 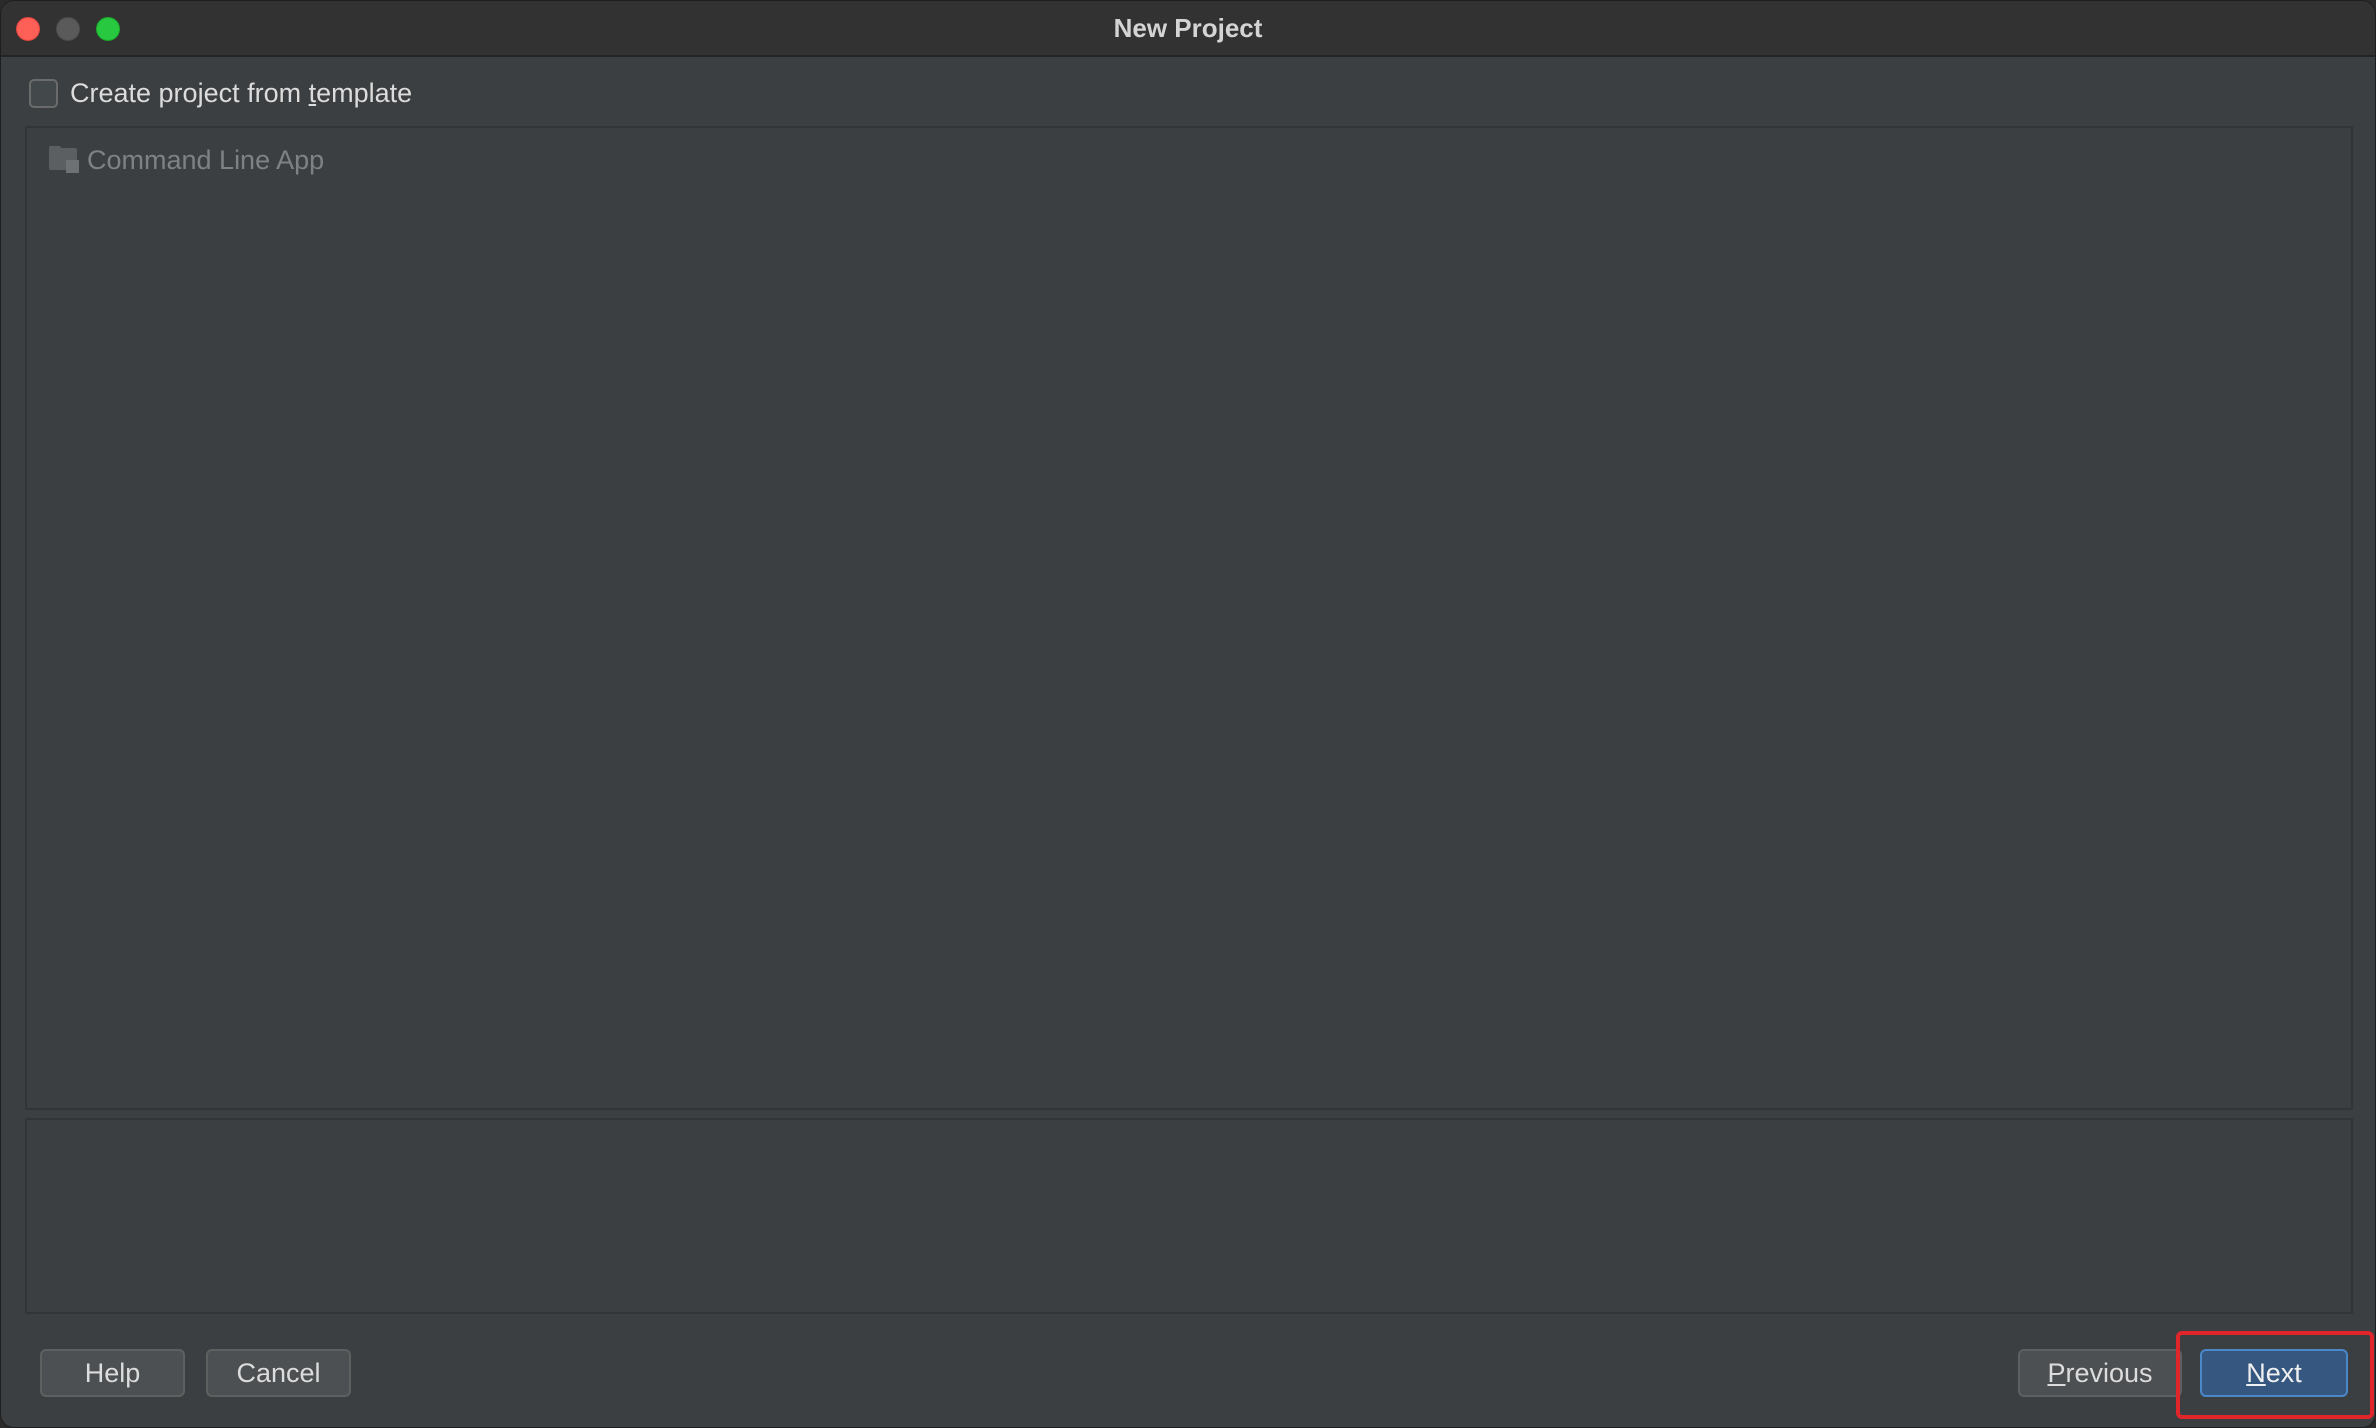 What do you see at coordinates (278, 1373) in the screenshot?
I see `cancel-button: Cancel` at bounding box center [278, 1373].